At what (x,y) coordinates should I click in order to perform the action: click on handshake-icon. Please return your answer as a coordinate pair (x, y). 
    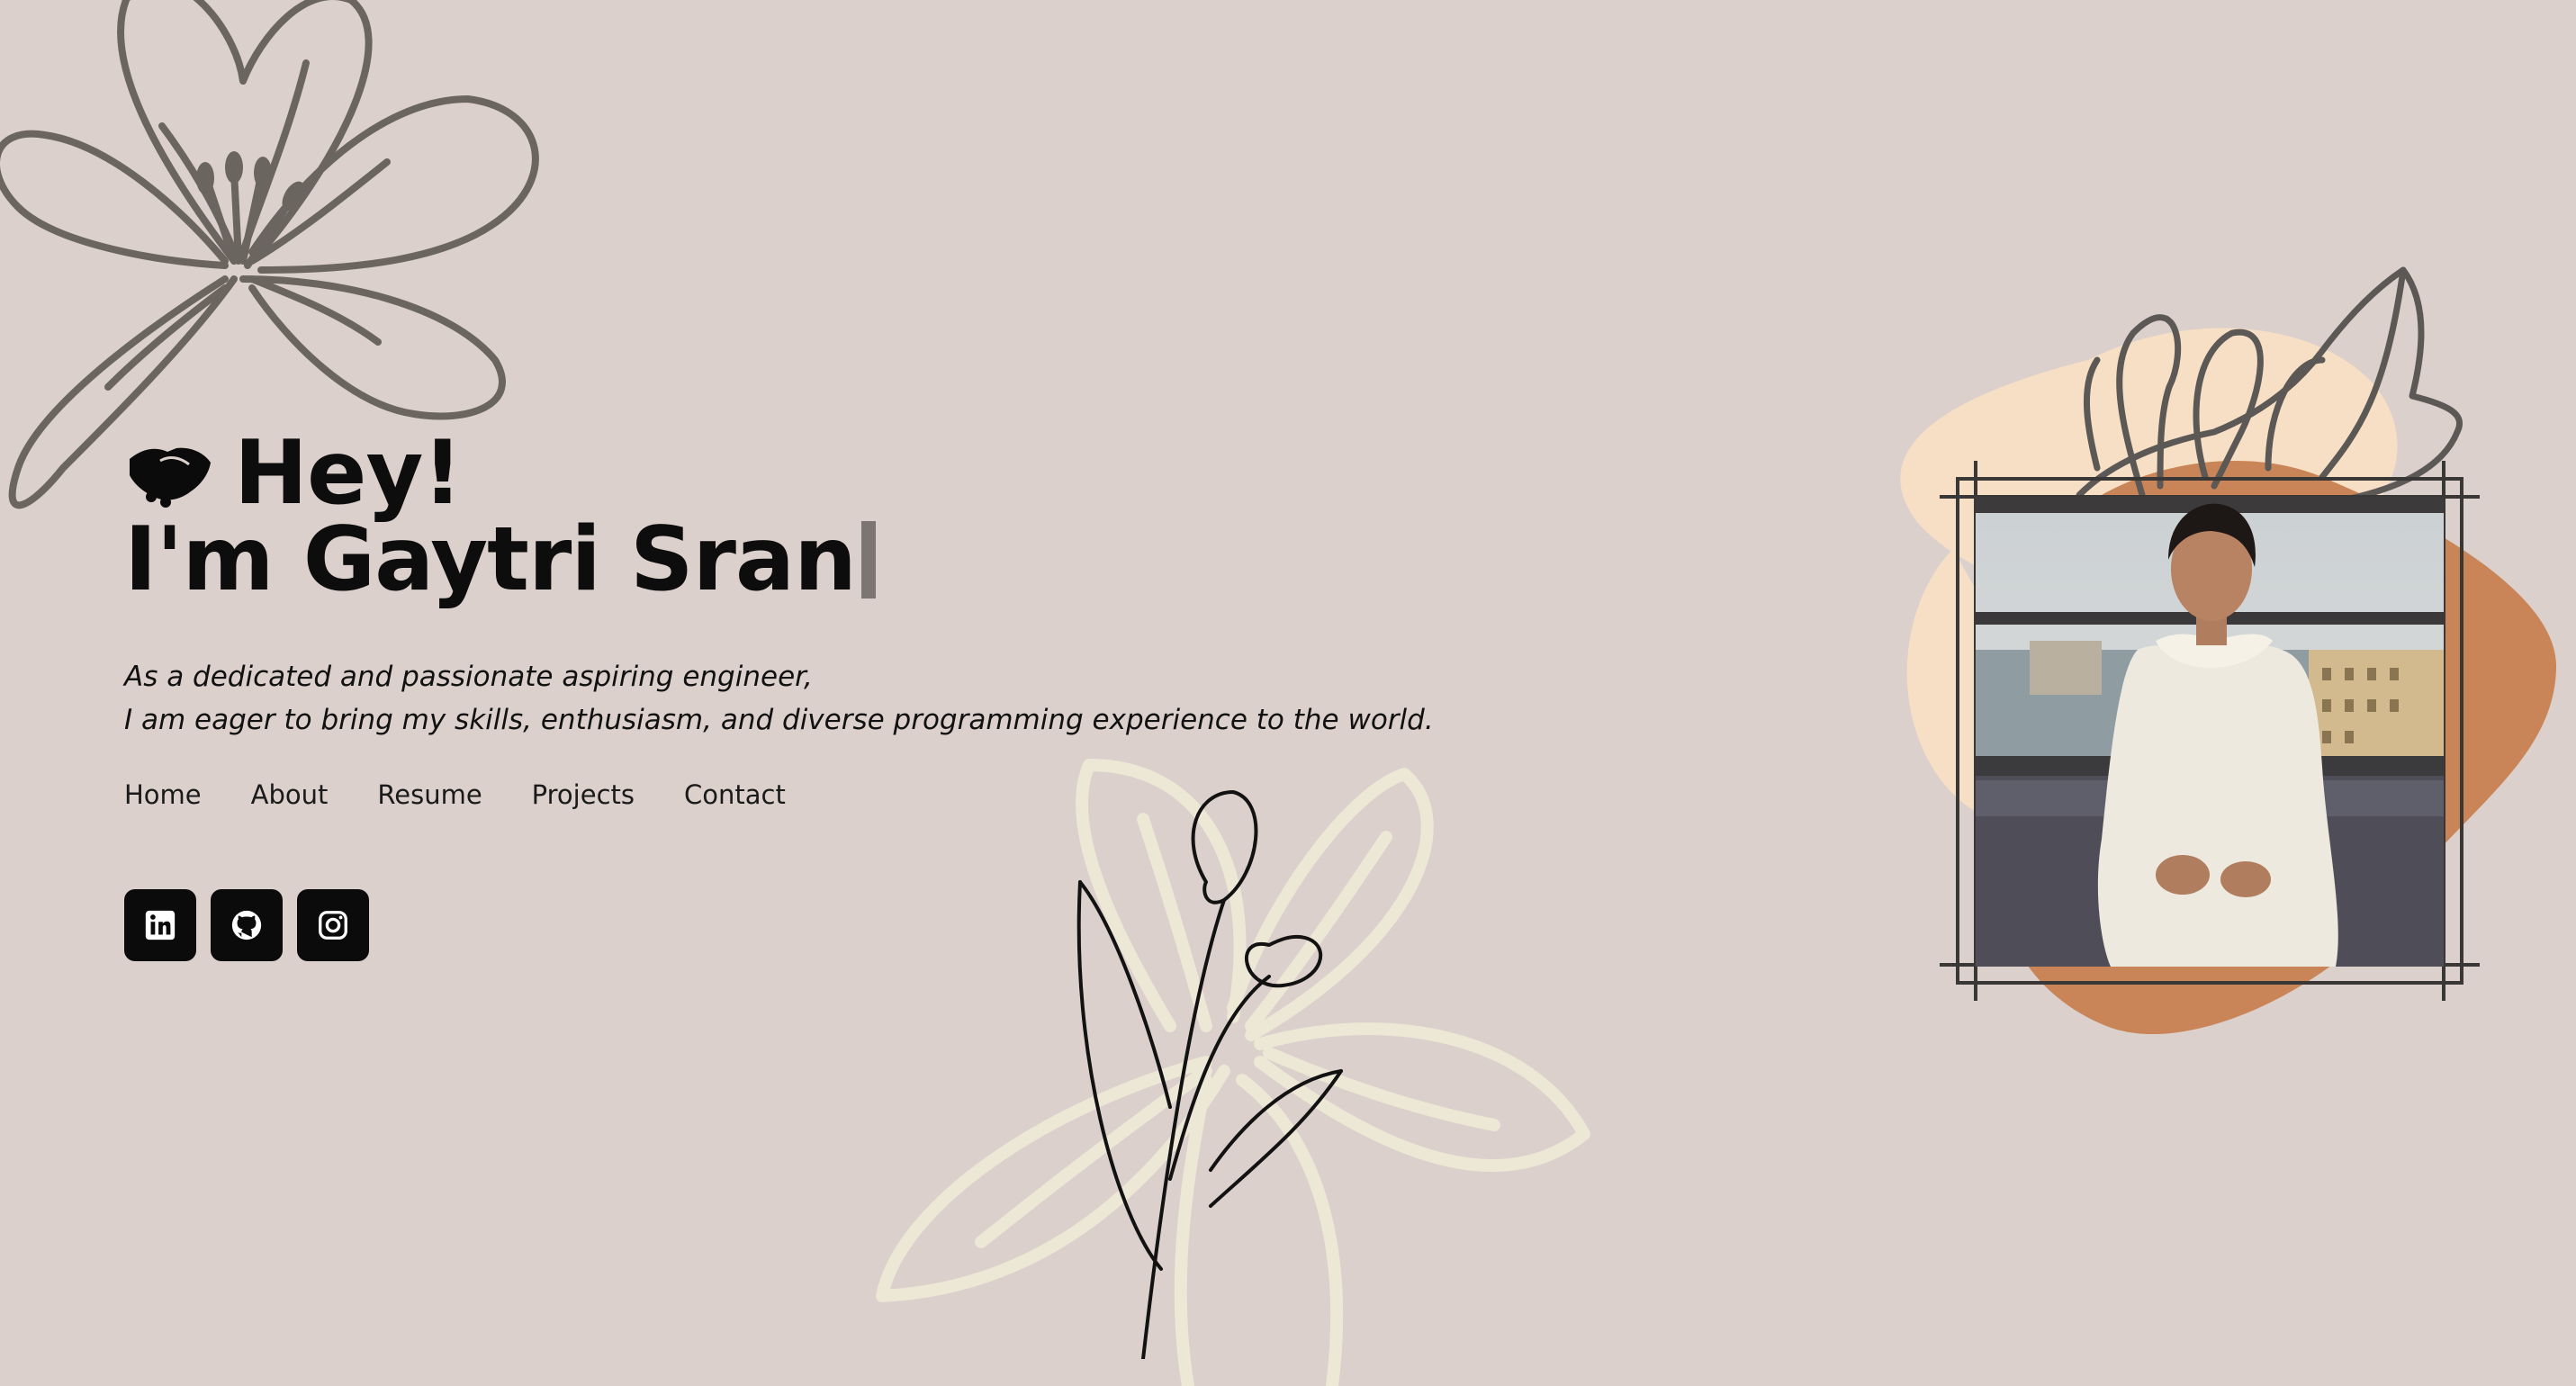
    Looking at the image, I should click on (170, 477).